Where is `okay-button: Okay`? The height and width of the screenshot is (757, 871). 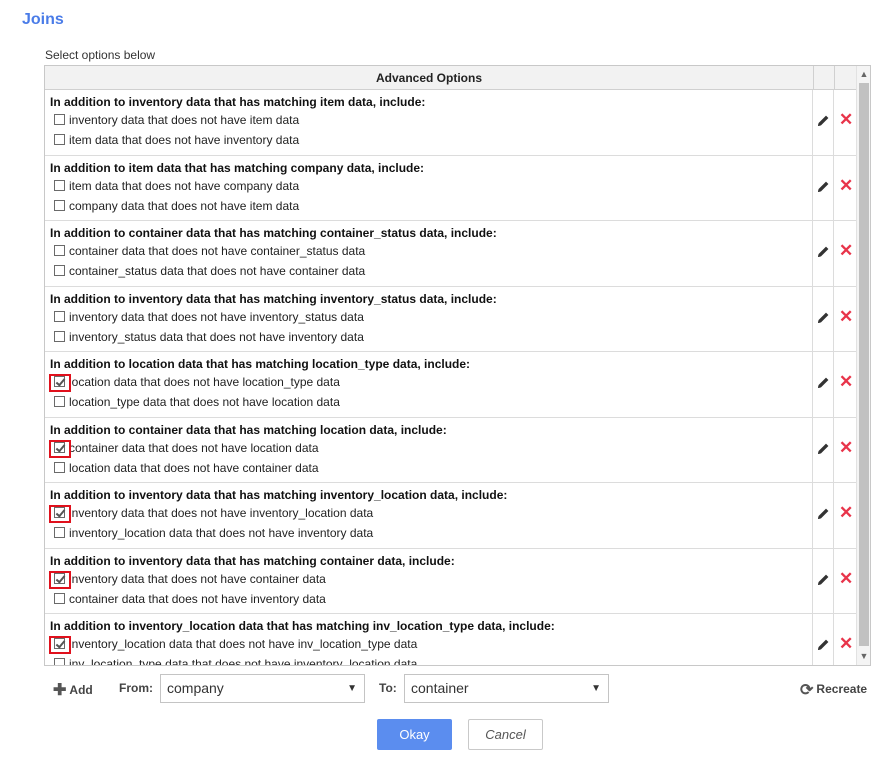 okay-button: Okay is located at coordinates (414, 734).